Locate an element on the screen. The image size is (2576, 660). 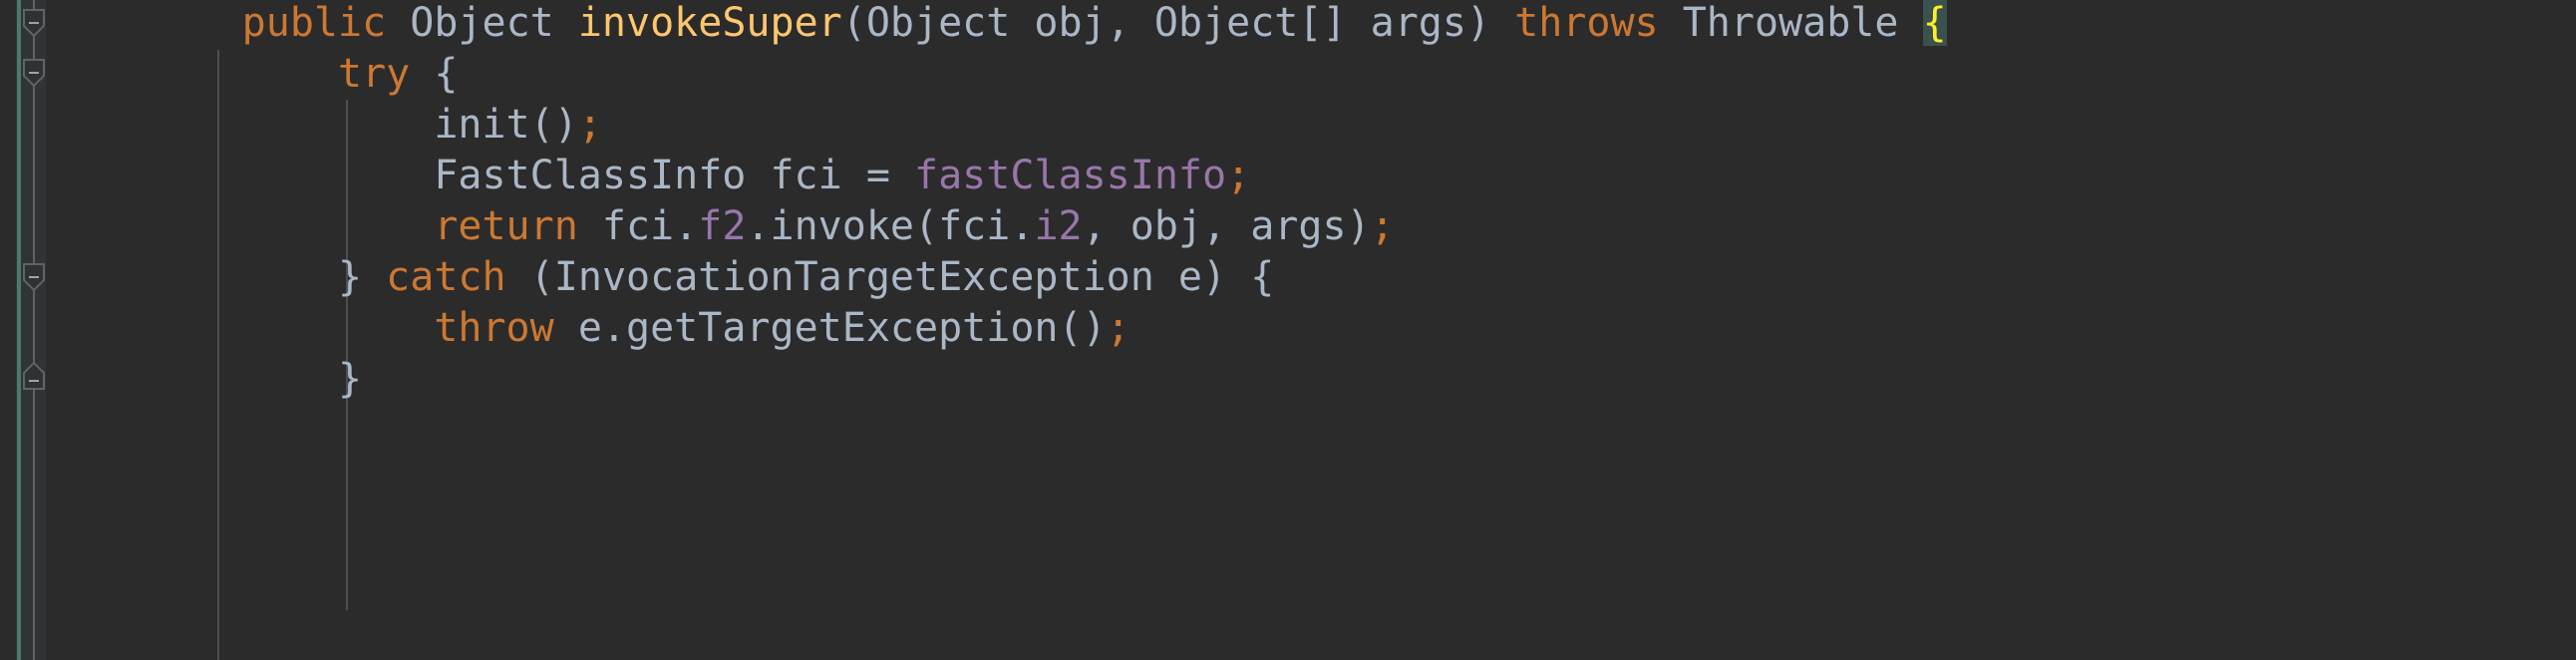
code-token: return is located at coordinates (506, 226).